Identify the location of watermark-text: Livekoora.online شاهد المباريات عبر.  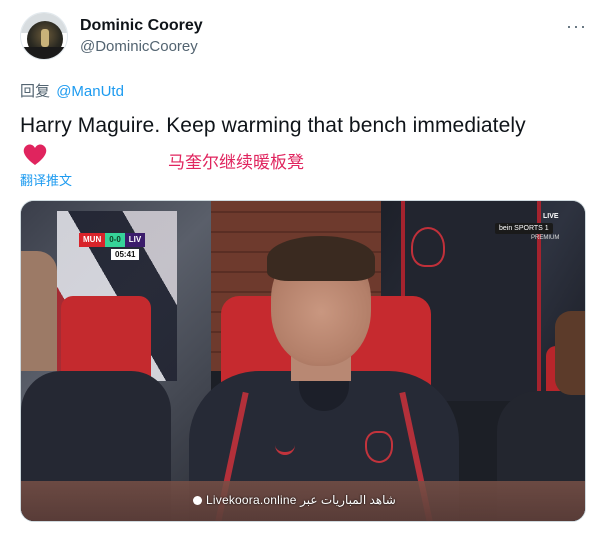
(301, 500).